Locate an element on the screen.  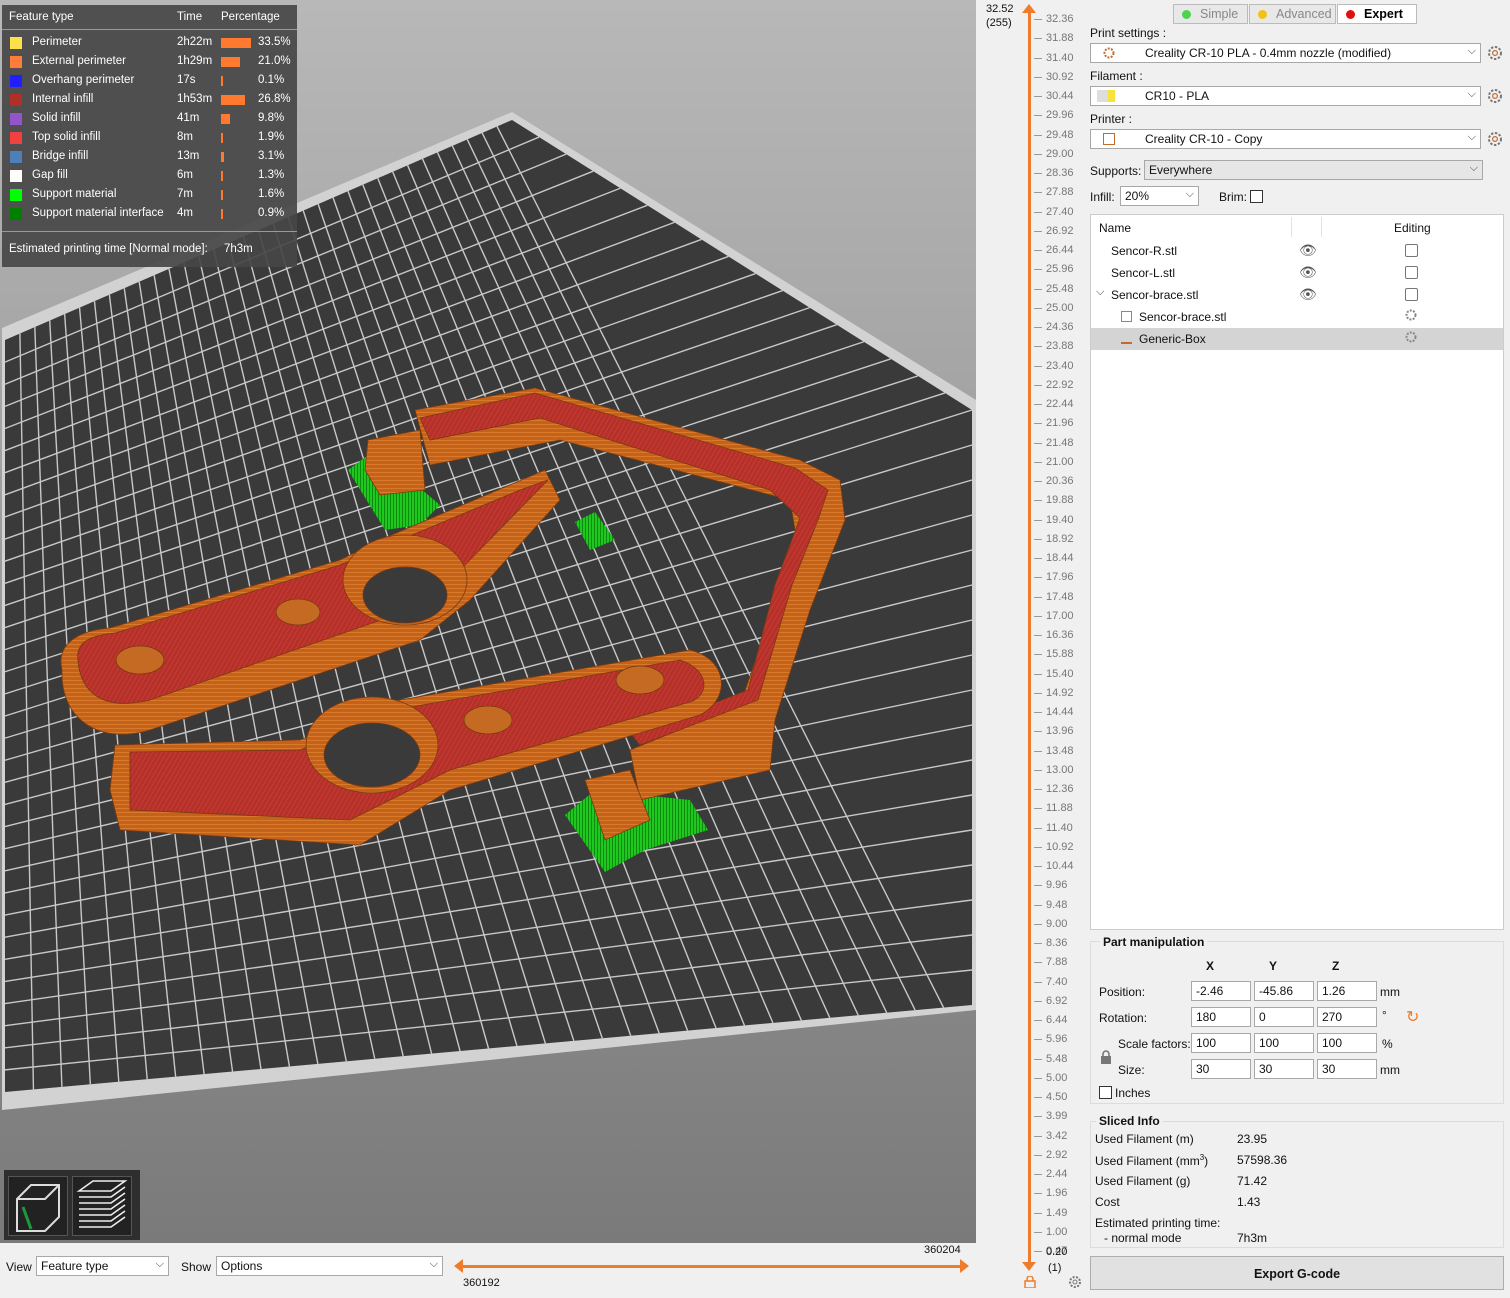
lock-icon is located at coordinates (1030, 1282).